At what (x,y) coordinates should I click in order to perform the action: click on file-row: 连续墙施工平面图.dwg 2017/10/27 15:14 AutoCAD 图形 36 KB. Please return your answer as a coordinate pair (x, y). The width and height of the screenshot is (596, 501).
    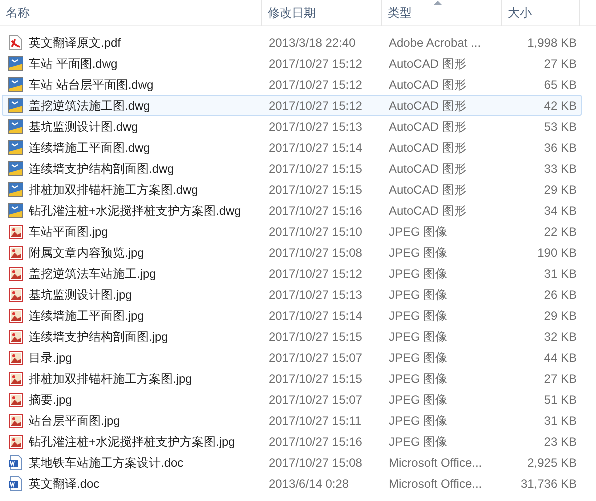
    Looking at the image, I should click on (292, 147).